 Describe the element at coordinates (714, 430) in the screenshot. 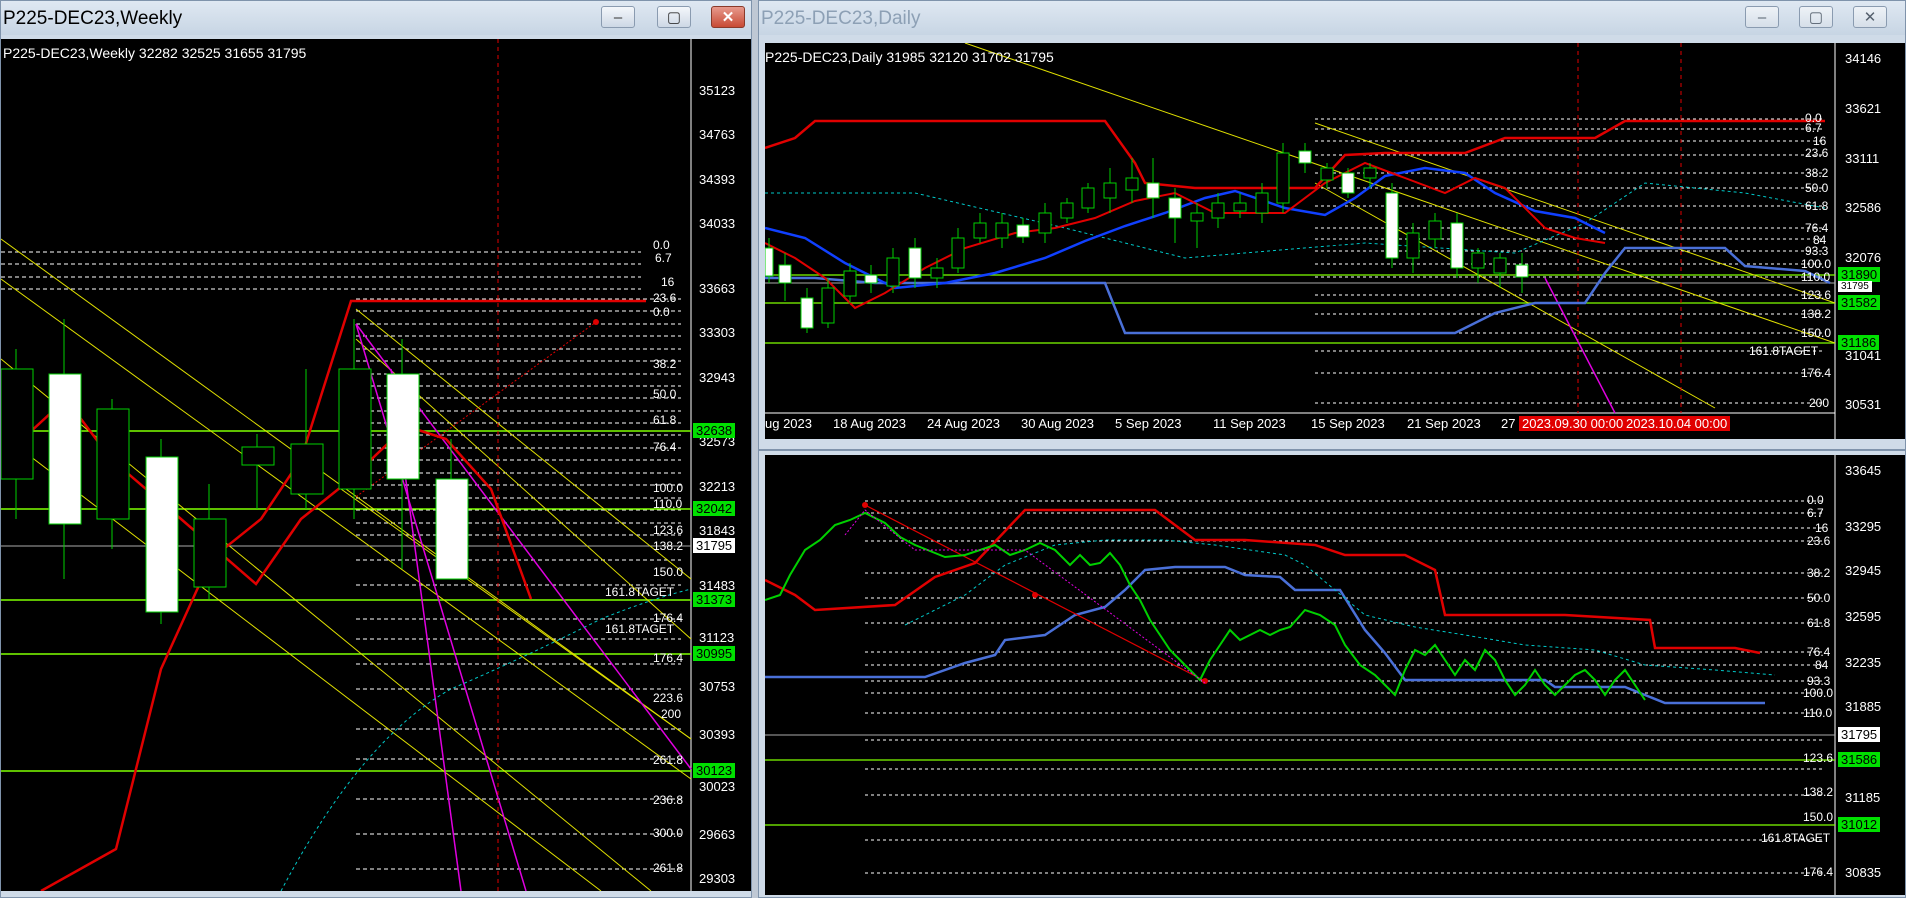

I see `level-tag: 32638` at that location.